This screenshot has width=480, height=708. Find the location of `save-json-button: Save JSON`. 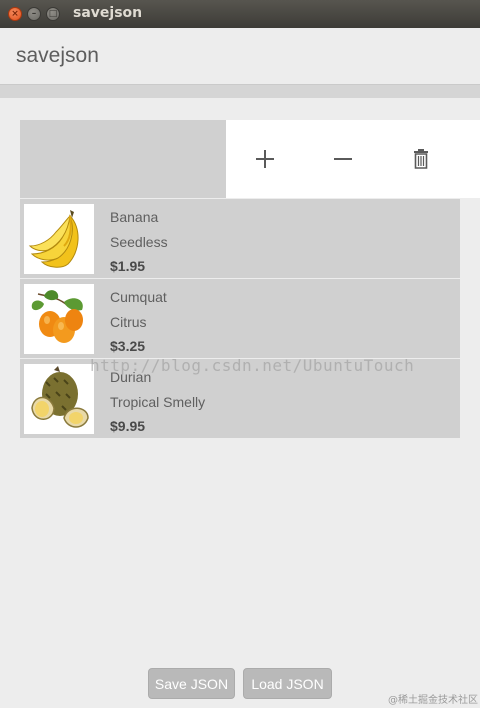

save-json-button: Save JSON is located at coordinates (191, 683).